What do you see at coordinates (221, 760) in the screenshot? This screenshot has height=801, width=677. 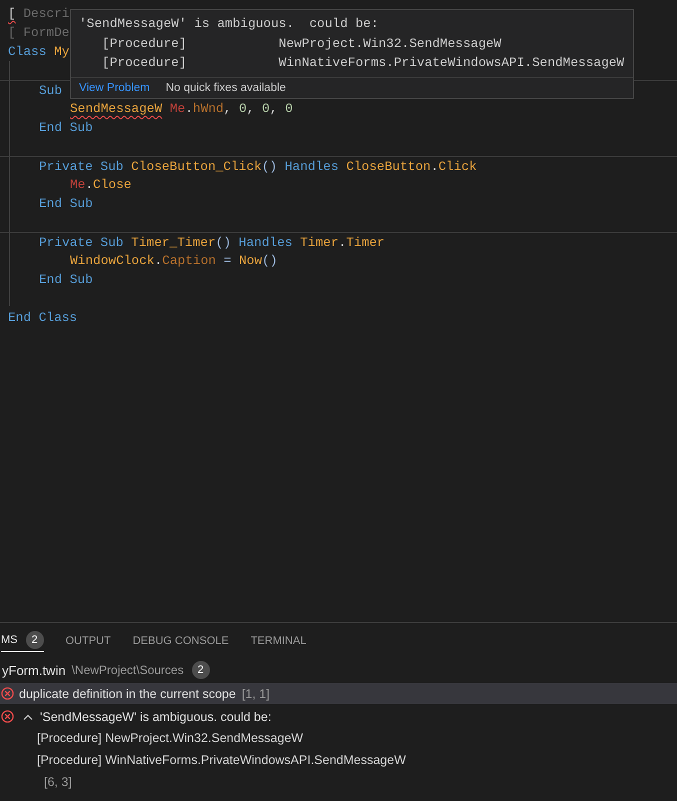 I see `problem-detail: [Procedure] WinNativeForms.PrivateWindowsAPI.SendMessageW` at bounding box center [221, 760].